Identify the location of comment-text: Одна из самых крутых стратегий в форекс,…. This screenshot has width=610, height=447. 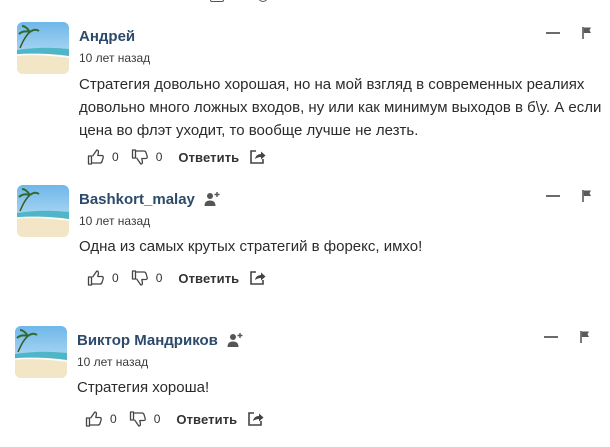
(251, 246).